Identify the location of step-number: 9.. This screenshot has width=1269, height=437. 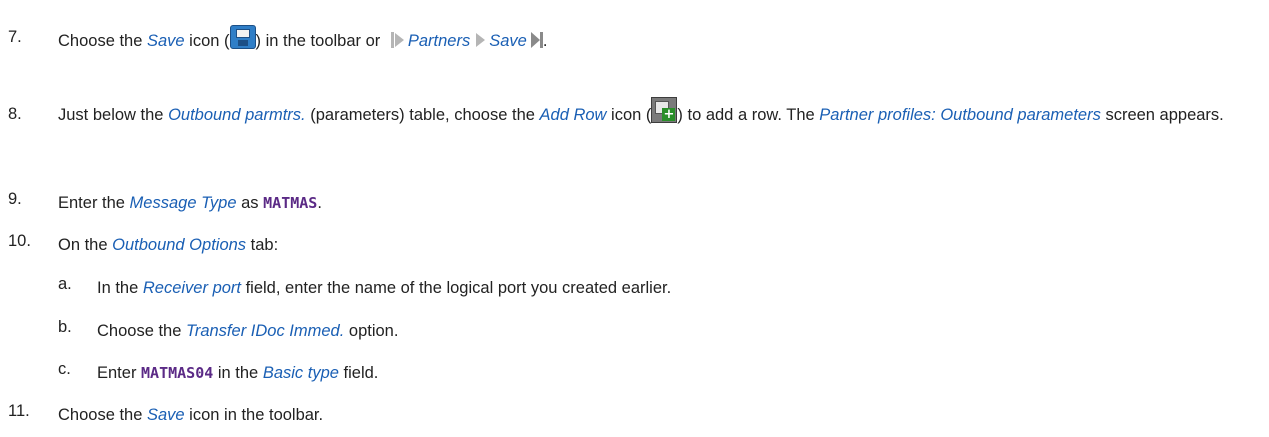
(15, 199).